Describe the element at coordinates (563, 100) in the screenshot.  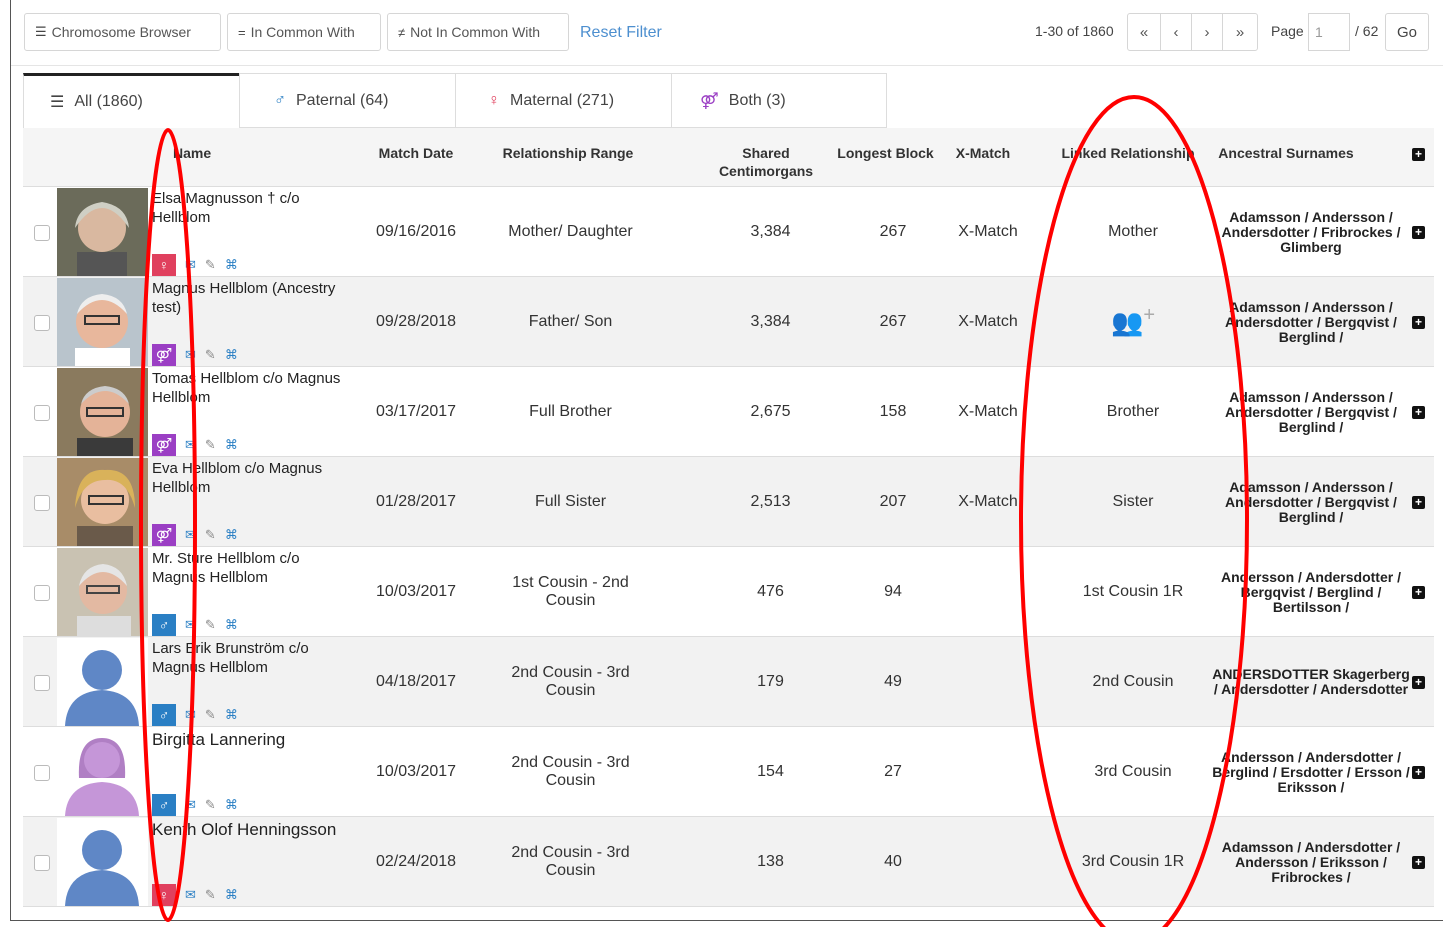
I see `tab-maternal: ♀ Maternal (271)` at that location.